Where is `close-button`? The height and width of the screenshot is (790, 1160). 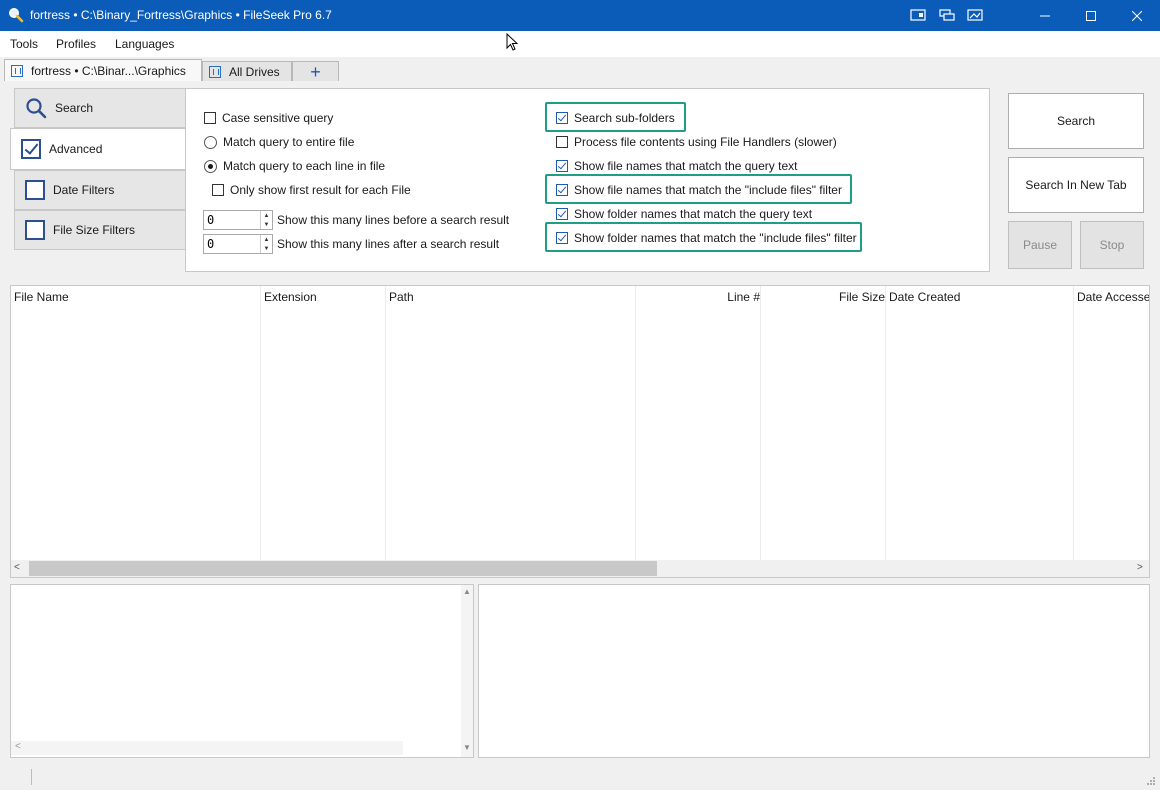
close-button is located at coordinates (1137, 15).